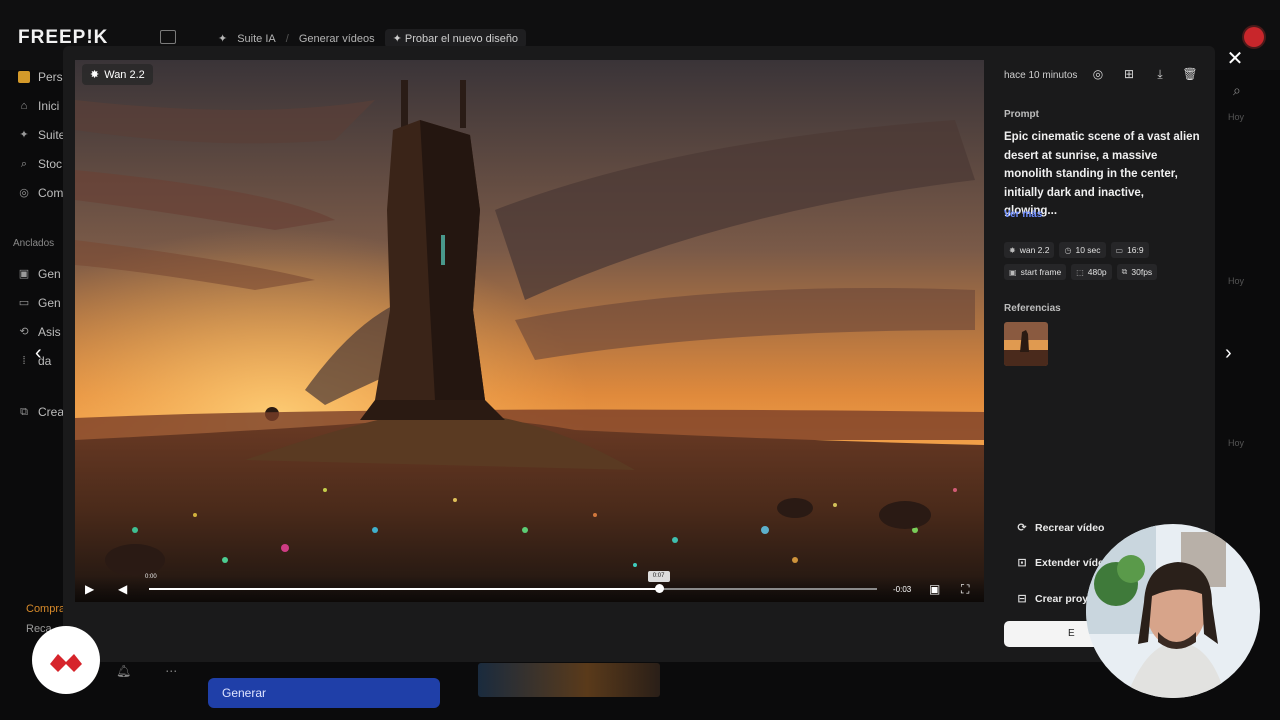 This screenshot has height=720, width=1280. What do you see at coordinates (1173, 611) in the screenshot?
I see `webcam-overlay` at bounding box center [1173, 611].